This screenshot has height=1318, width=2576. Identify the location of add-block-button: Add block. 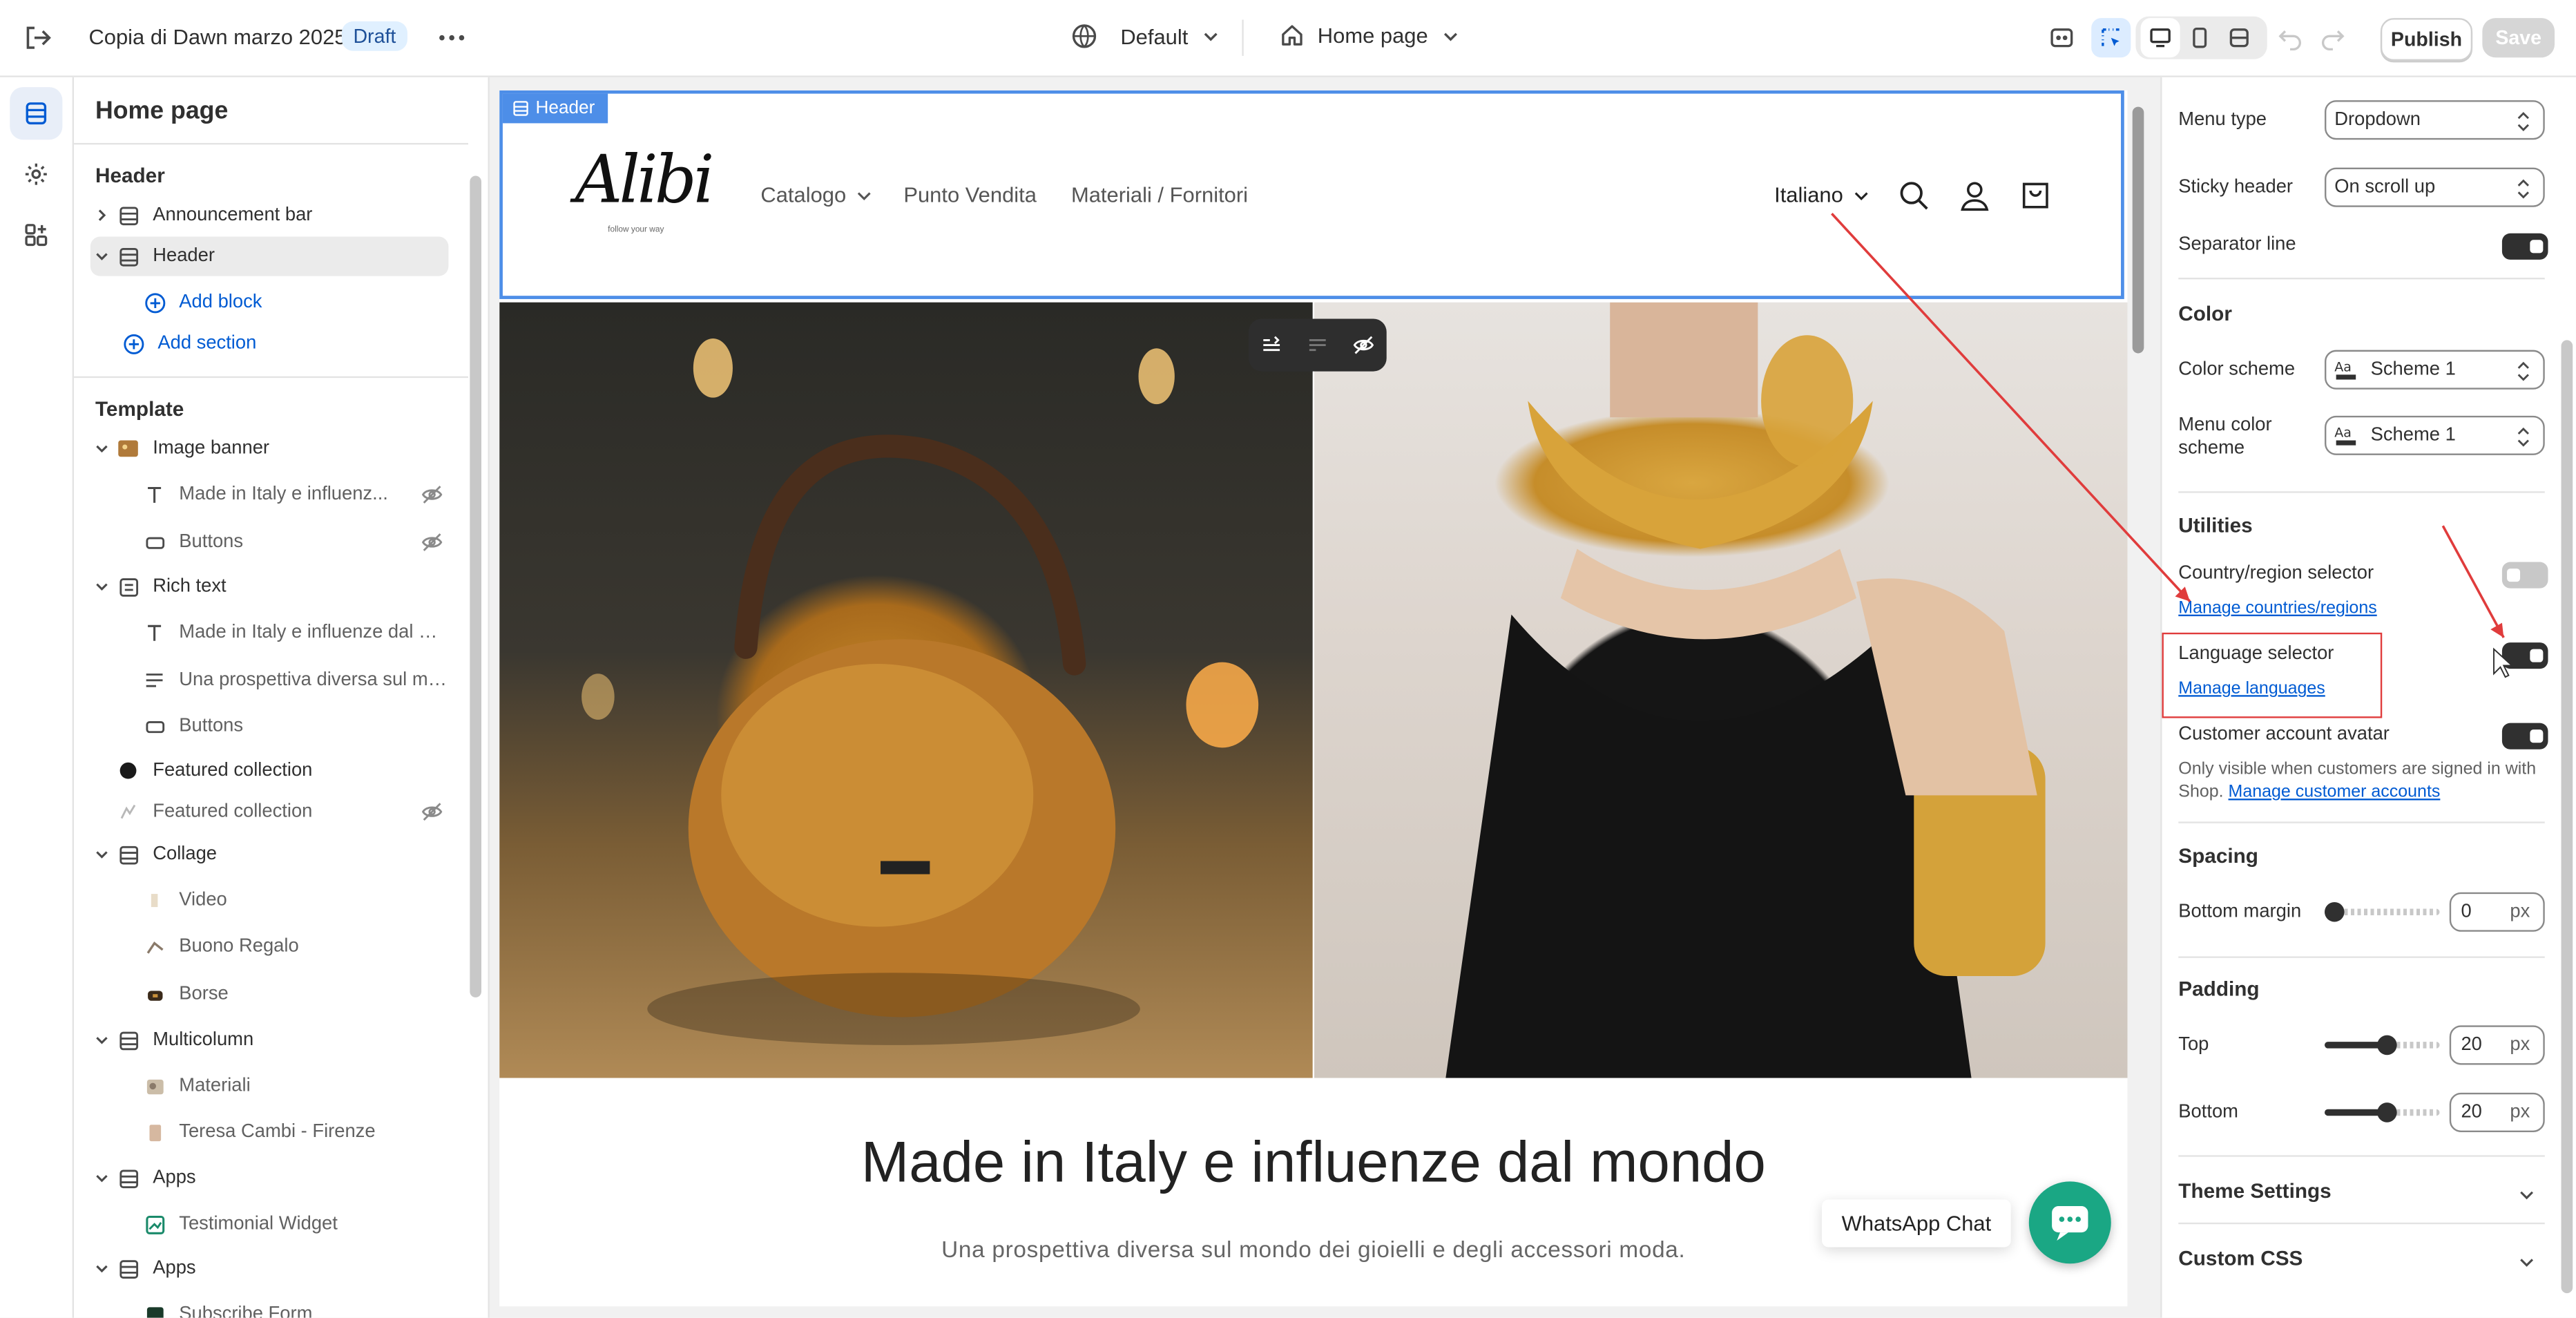
(314, 302).